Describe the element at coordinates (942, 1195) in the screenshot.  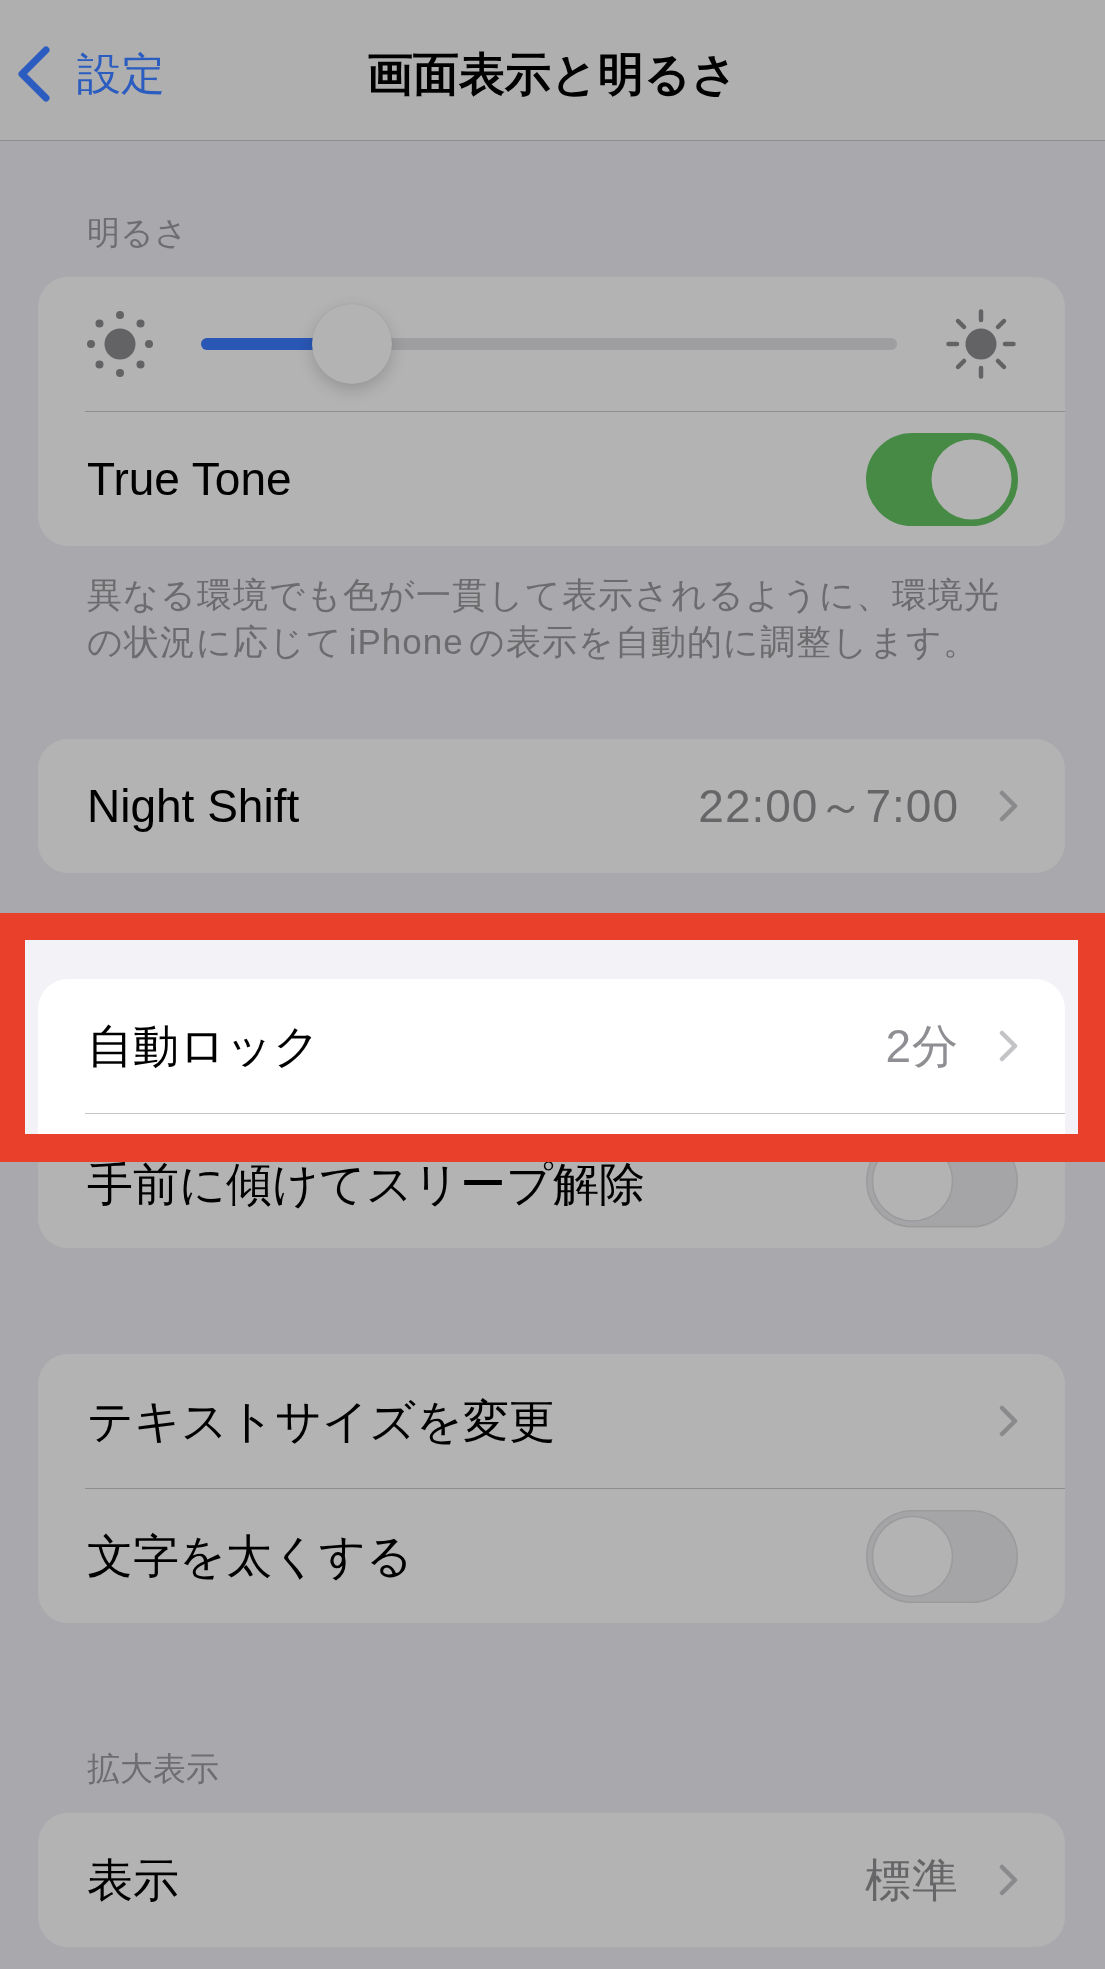
I see `toggle-switch` at that location.